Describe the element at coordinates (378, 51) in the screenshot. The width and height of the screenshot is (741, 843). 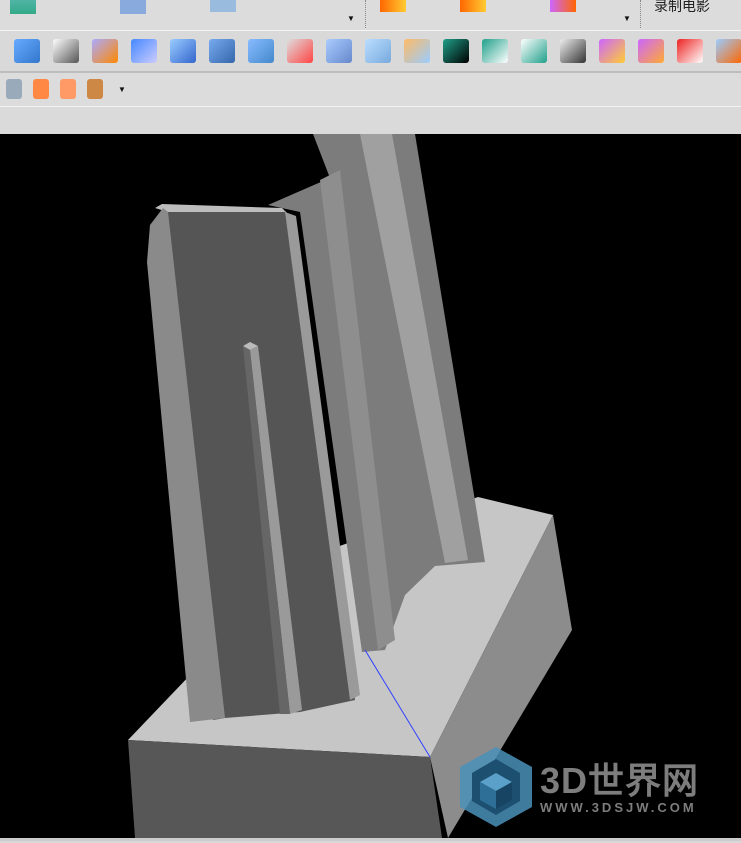
I see `move-body-icon` at that location.